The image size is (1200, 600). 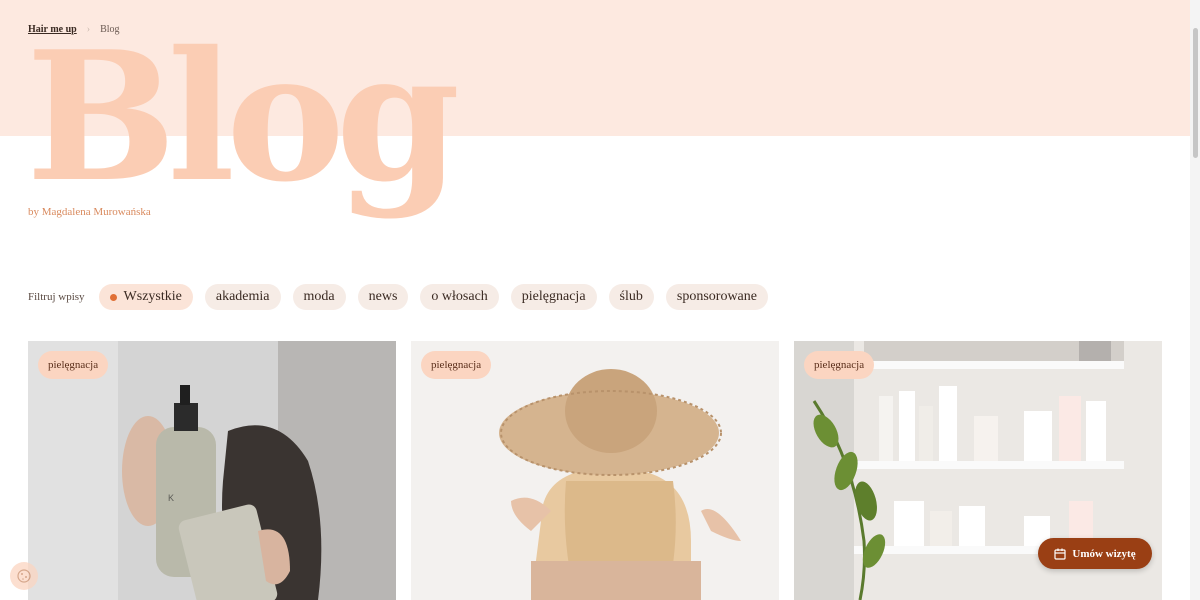 I want to click on filter-chip-slub: ślub, so click(x=631, y=297).